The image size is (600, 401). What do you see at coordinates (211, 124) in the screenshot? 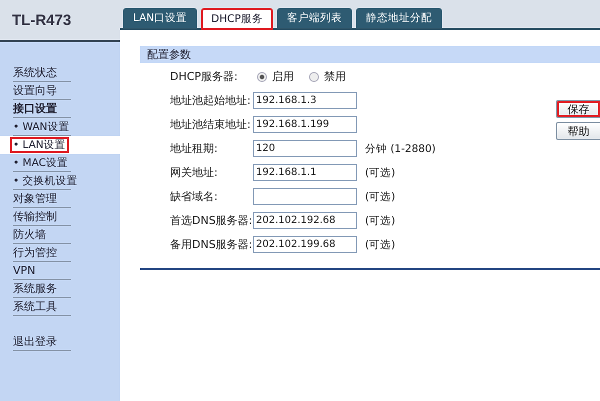
I see `field-label: 地址池结束地址:` at bounding box center [211, 124].